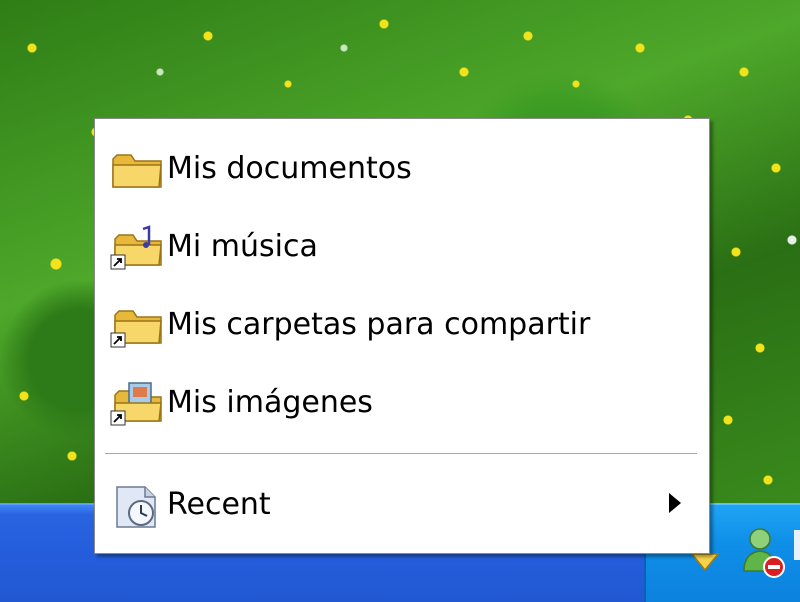 This screenshot has width=800, height=602. I want to click on menu-separator, so click(401, 454).